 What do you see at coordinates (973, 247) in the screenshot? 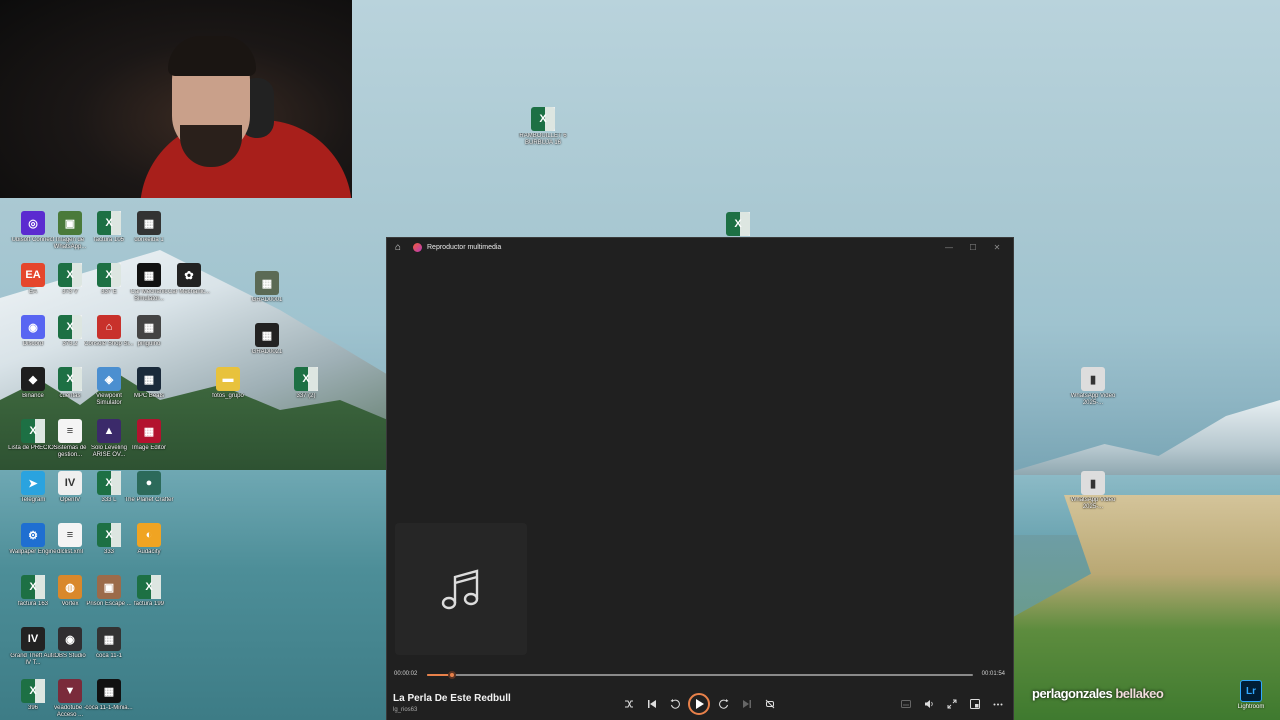
I see `maximize-button: ☐` at bounding box center [973, 247].